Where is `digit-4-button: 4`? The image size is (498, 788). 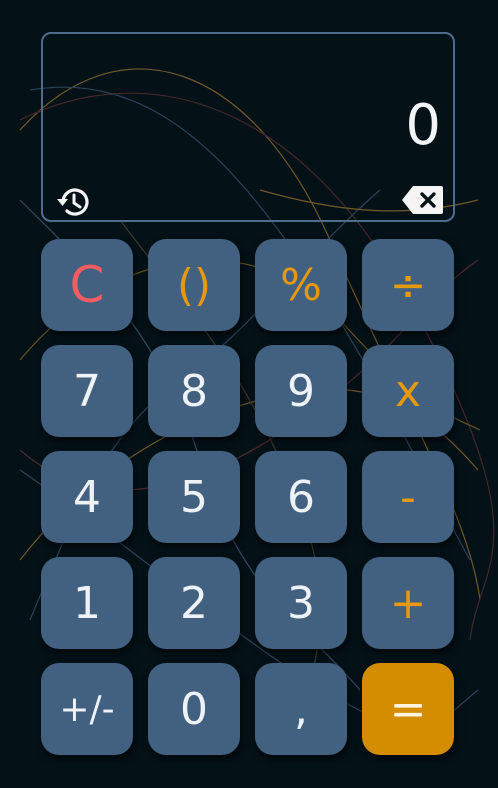 digit-4-button: 4 is located at coordinates (87, 497).